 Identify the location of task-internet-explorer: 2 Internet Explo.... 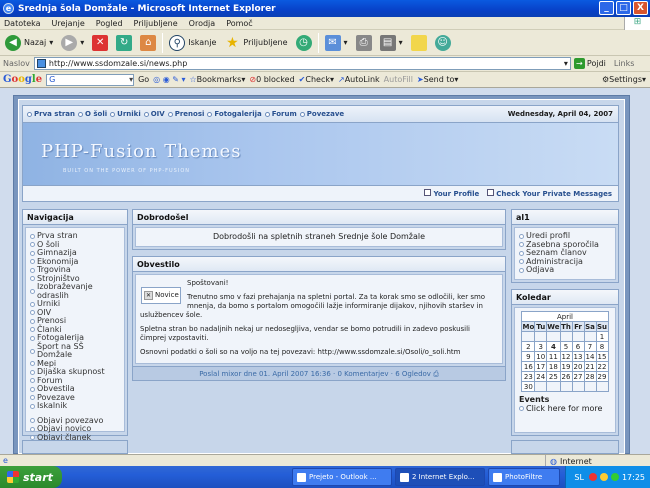
(440, 477).